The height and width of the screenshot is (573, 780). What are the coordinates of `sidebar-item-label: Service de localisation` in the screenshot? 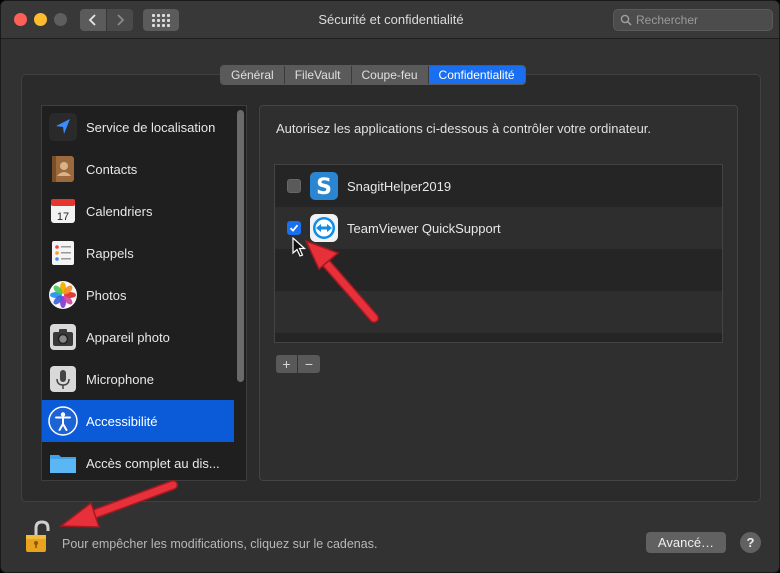 It's located at (151, 127).